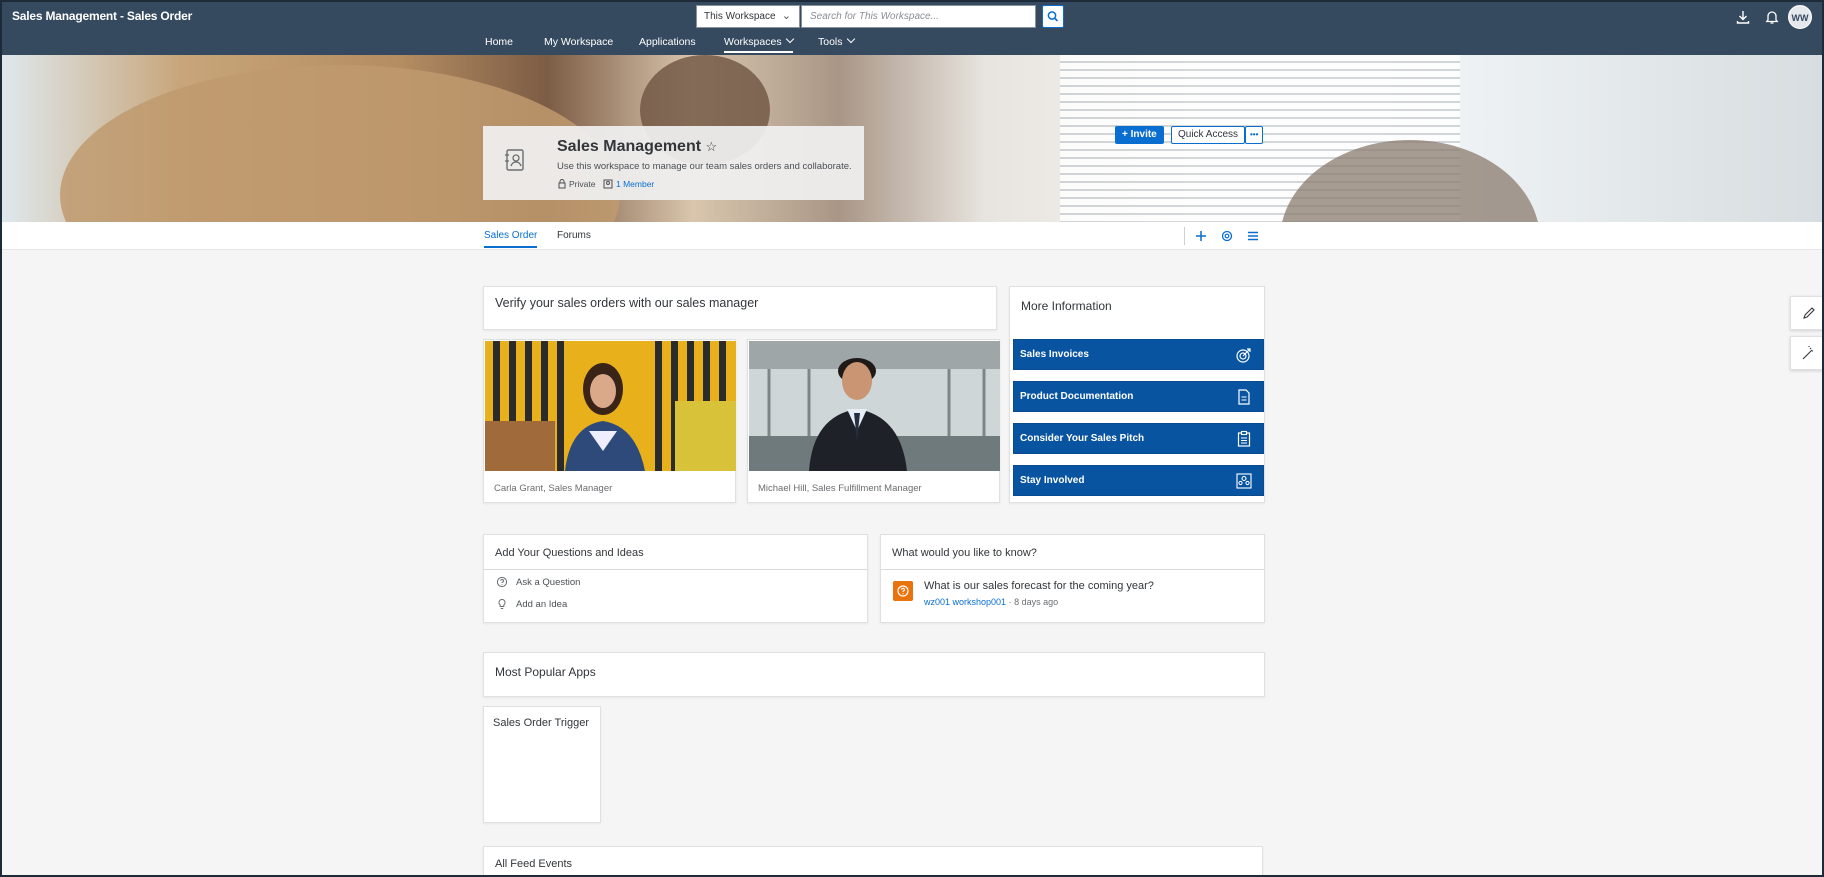  I want to click on person-caption: Michael Hill, Sales Fulfillment Manager, so click(840, 488).